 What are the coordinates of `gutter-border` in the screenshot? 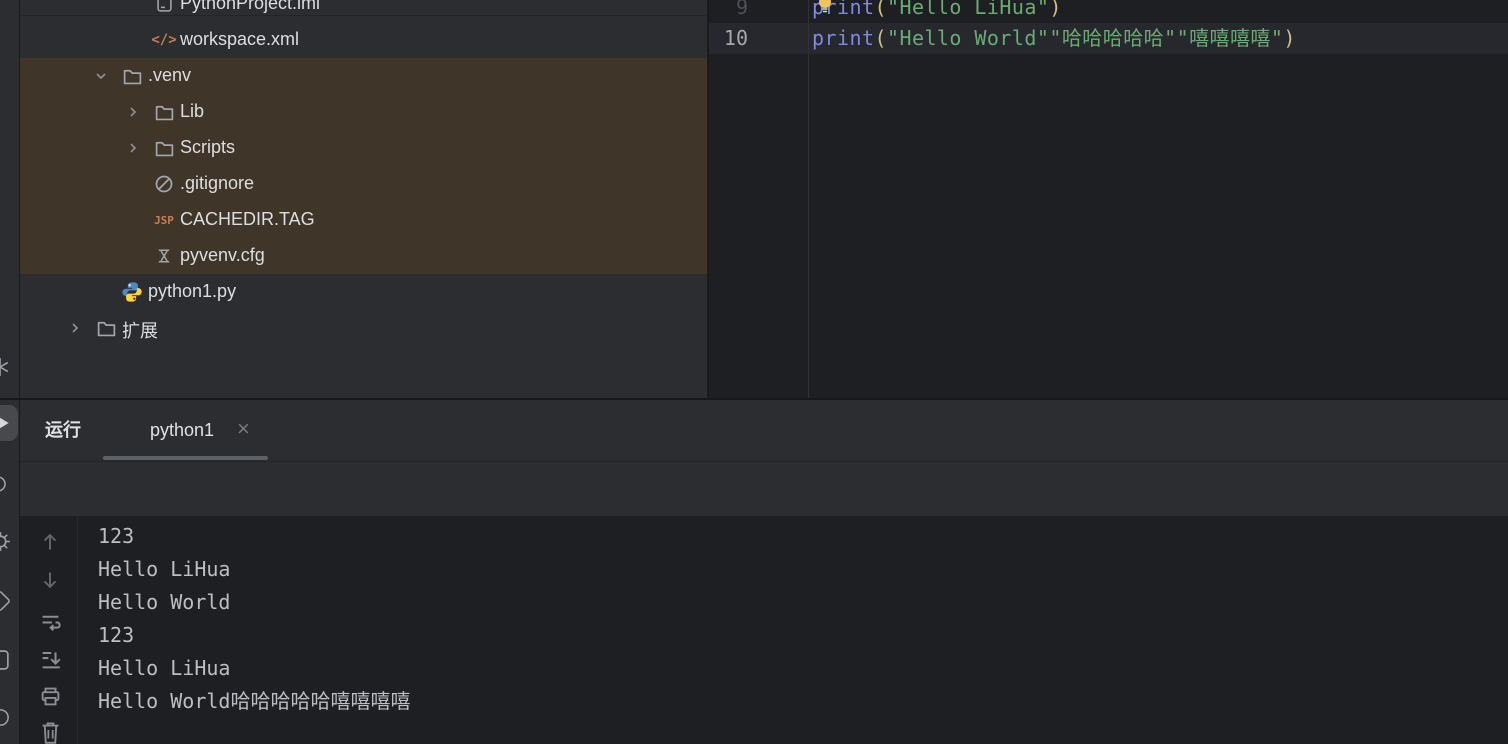 It's located at (808, 199).